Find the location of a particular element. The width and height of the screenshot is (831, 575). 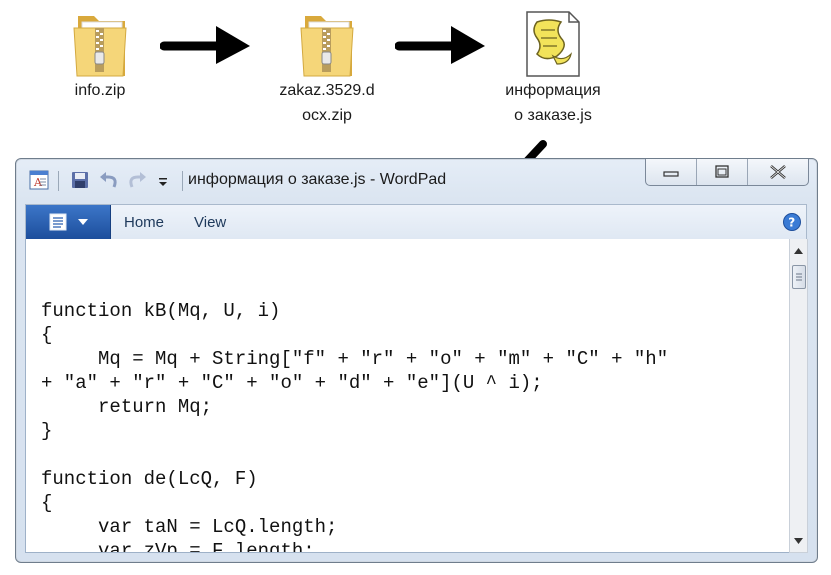

js-script-icon is located at coordinates (553, 44).